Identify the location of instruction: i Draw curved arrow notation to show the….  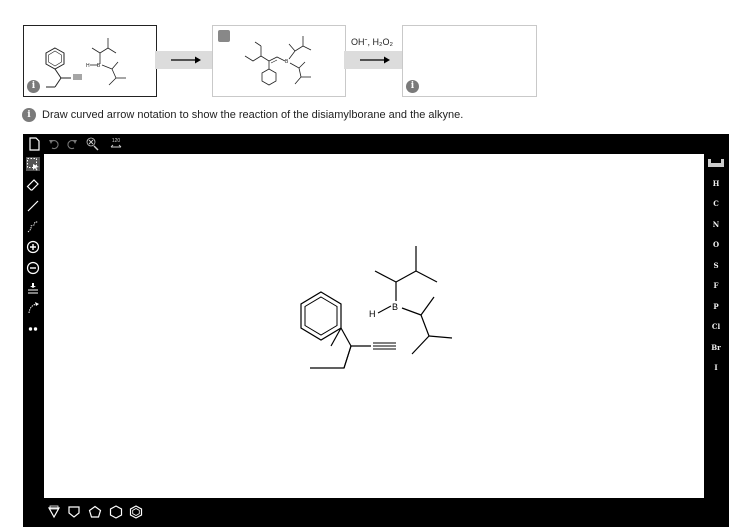
(242, 115).